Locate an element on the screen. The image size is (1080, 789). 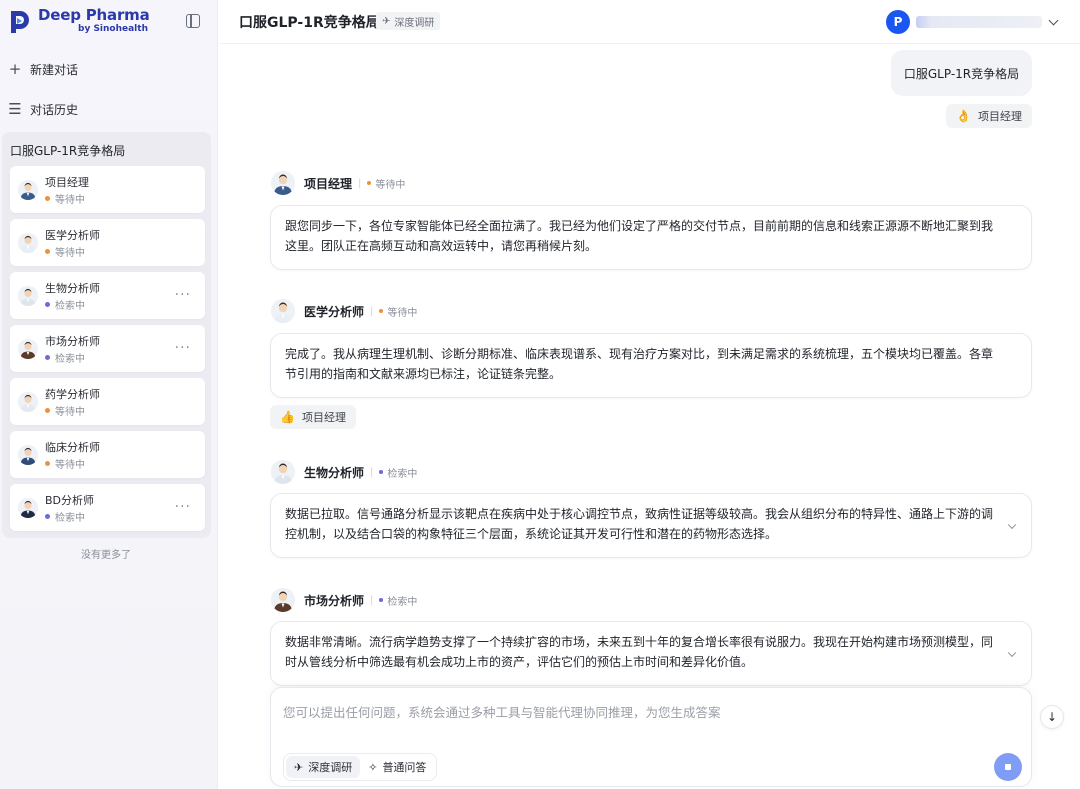
ok-hand-icon: 👌 is located at coordinates (963, 116).